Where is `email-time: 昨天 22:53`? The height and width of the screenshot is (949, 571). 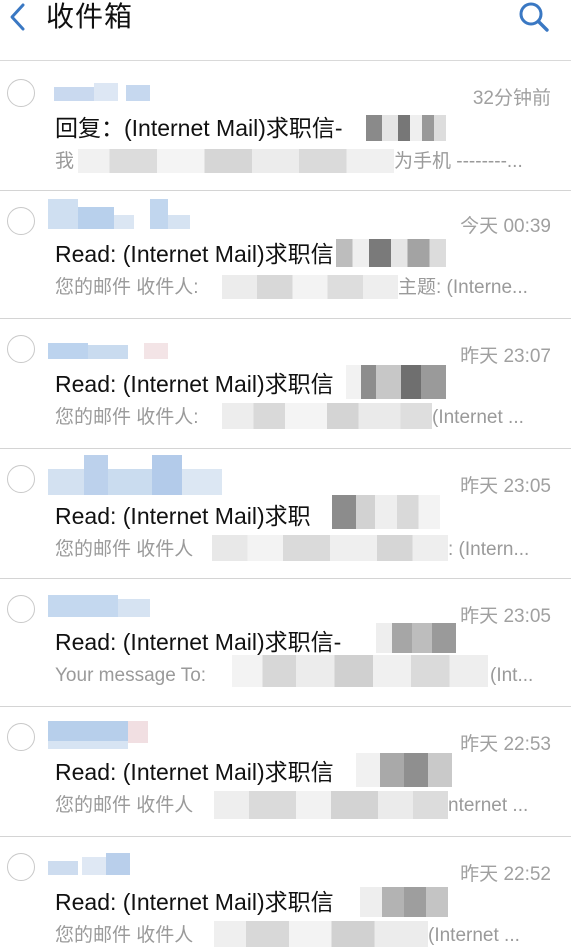 email-time: 昨天 22:53 is located at coordinates (505, 744).